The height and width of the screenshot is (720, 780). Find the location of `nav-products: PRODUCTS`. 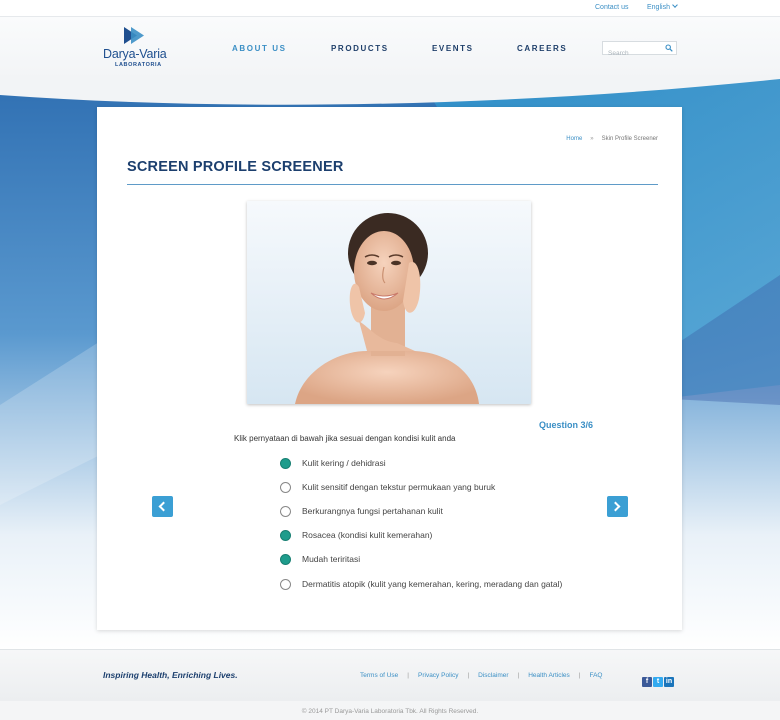

nav-products: PRODUCTS is located at coordinates (360, 48).